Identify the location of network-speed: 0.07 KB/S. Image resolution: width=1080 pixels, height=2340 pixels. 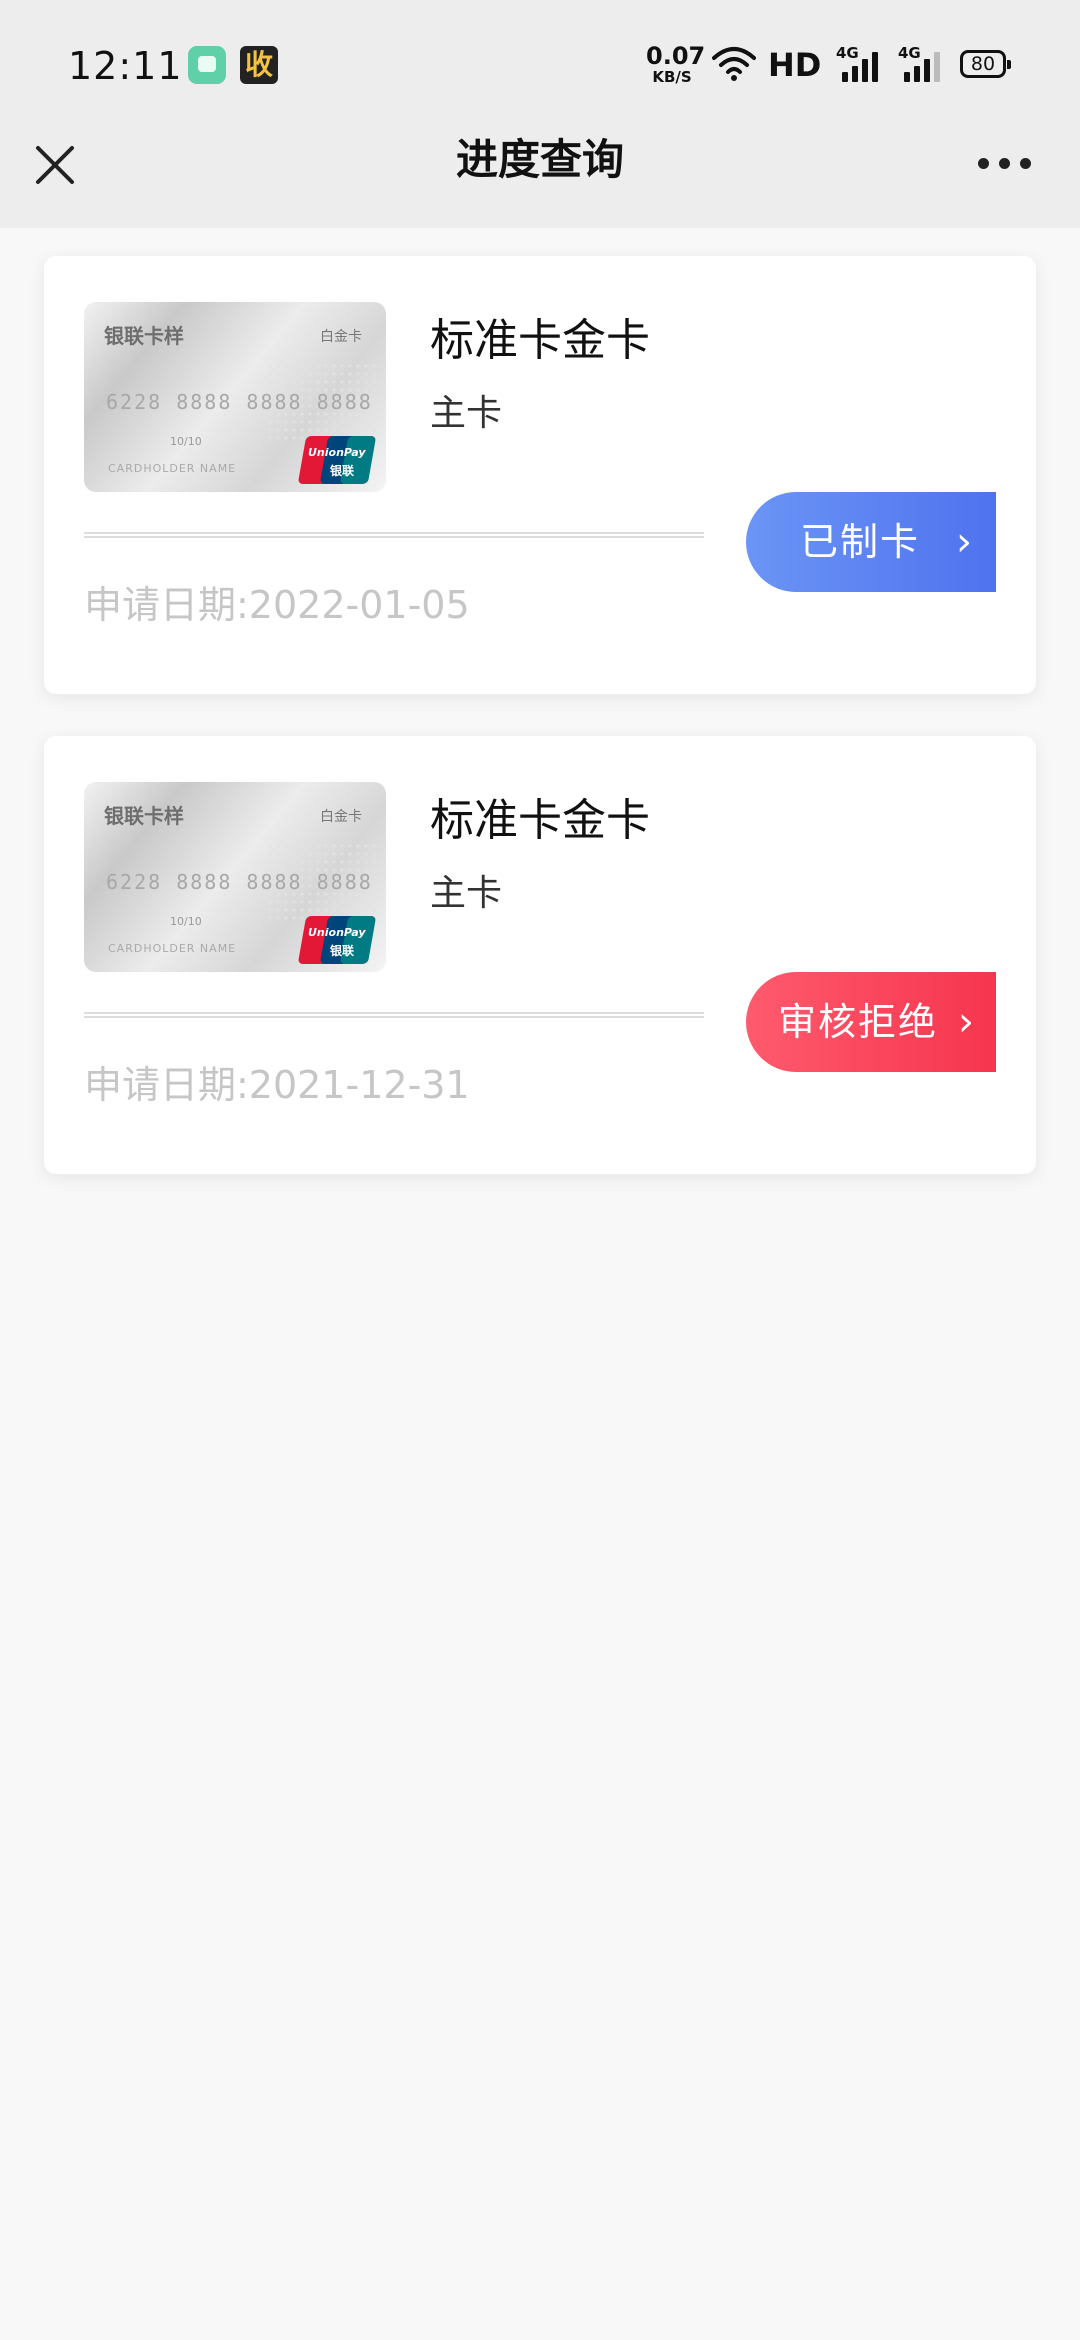
(676, 64).